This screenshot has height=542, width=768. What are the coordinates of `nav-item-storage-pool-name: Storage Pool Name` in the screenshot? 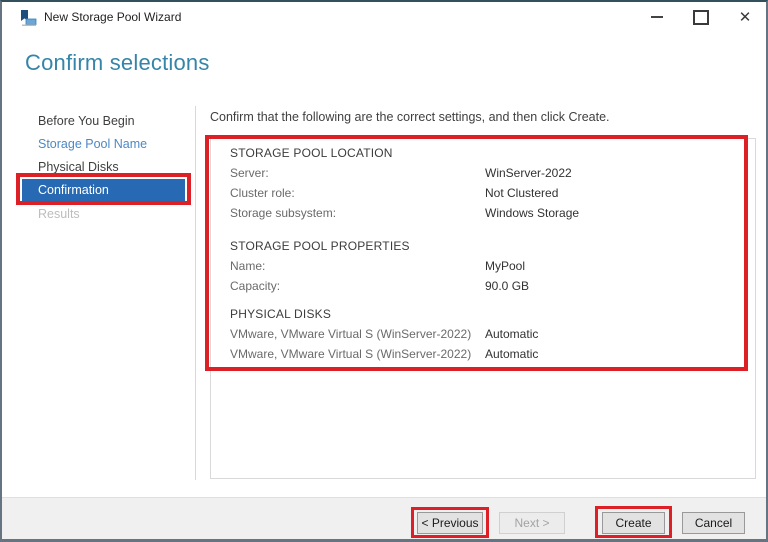 It's located at (103, 144).